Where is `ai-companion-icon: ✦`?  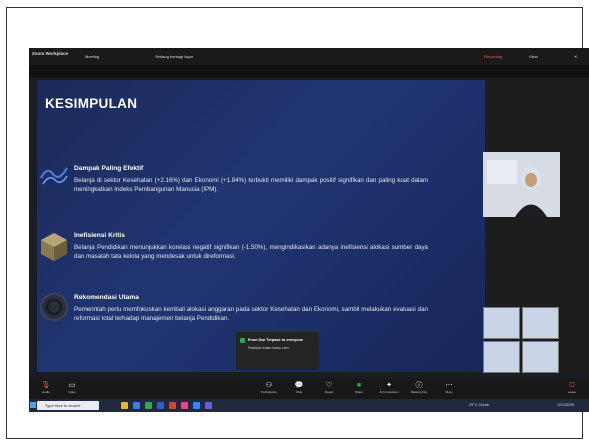 ai-companion-icon: ✦ is located at coordinates (389, 385).